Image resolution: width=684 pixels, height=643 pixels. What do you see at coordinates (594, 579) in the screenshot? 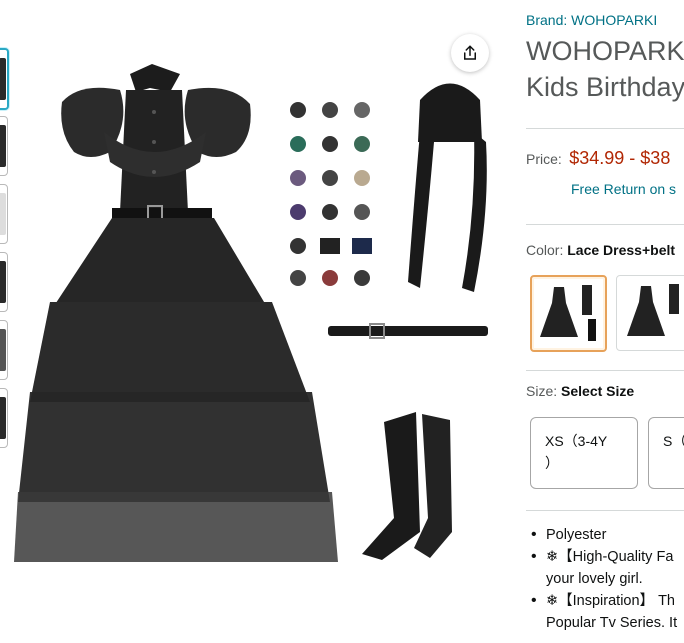
I see `bullet-text-continued: your lovely girl.` at bounding box center [594, 579].